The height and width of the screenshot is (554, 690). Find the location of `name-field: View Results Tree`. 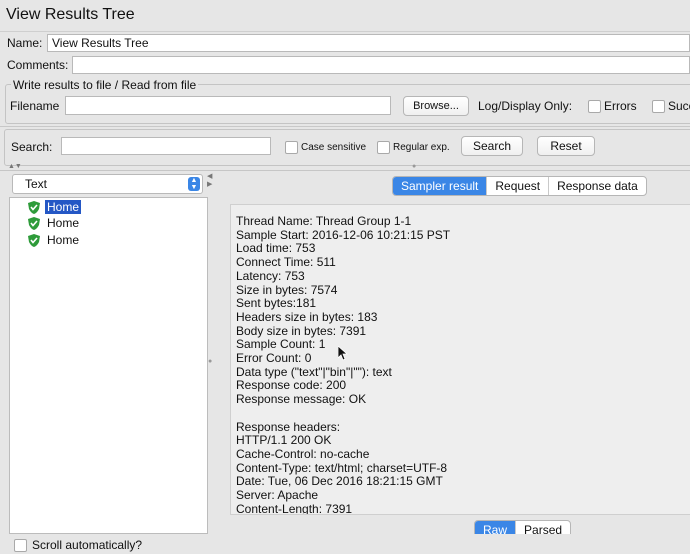

name-field: View Results Tree is located at coordinates (368, 43).